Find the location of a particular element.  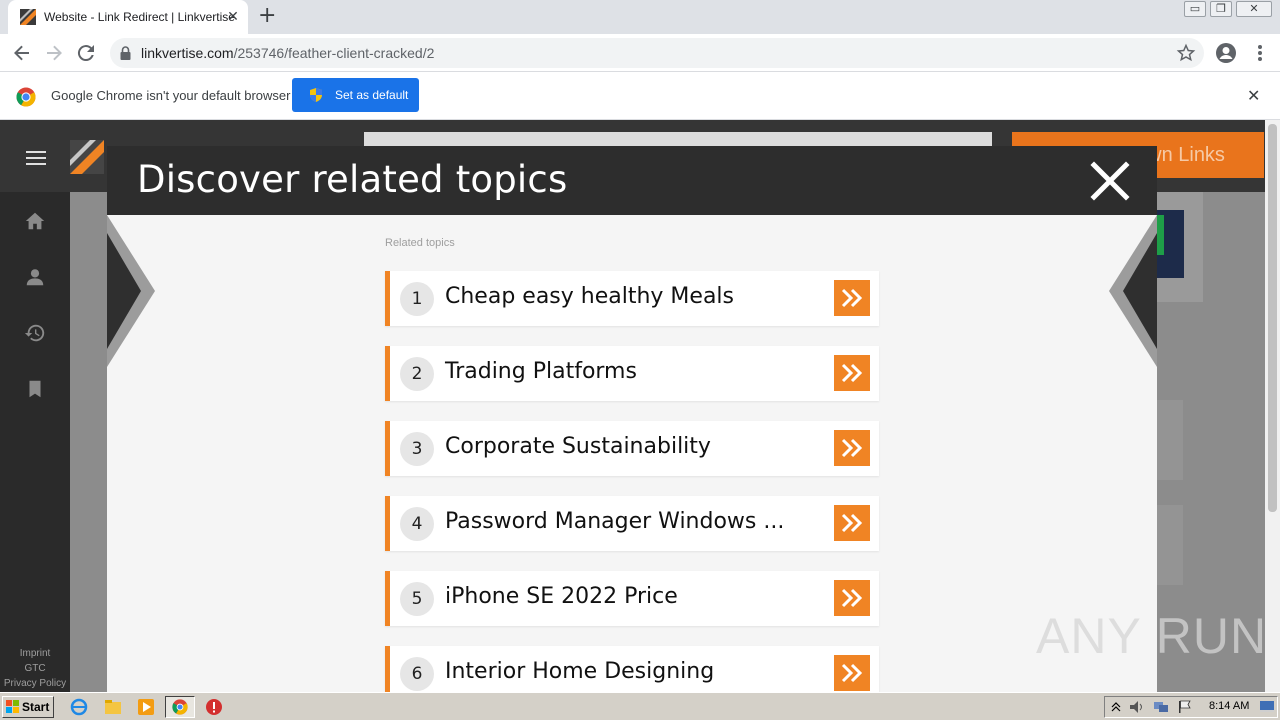

network-icon is located at coordinates (1161, 707).